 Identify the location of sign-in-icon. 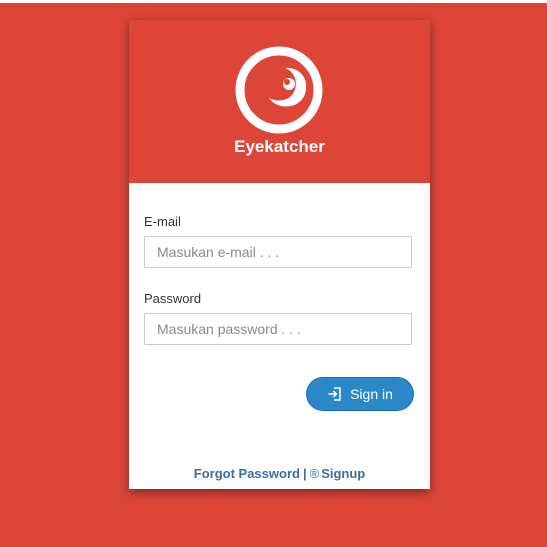
(334, 394).